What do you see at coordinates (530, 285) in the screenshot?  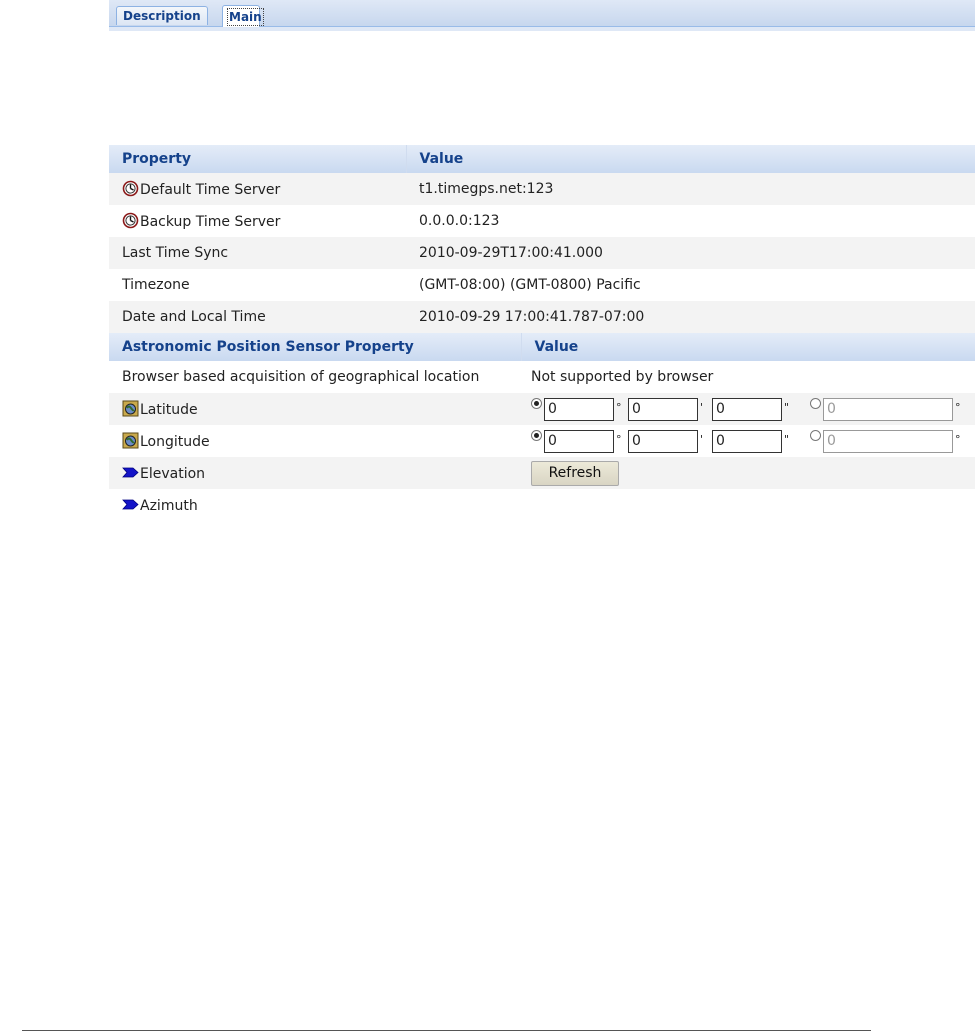 I see `value-cell: (GMT-08:00) (GMT-0800) Pacific` at bounding box center [530, 285].